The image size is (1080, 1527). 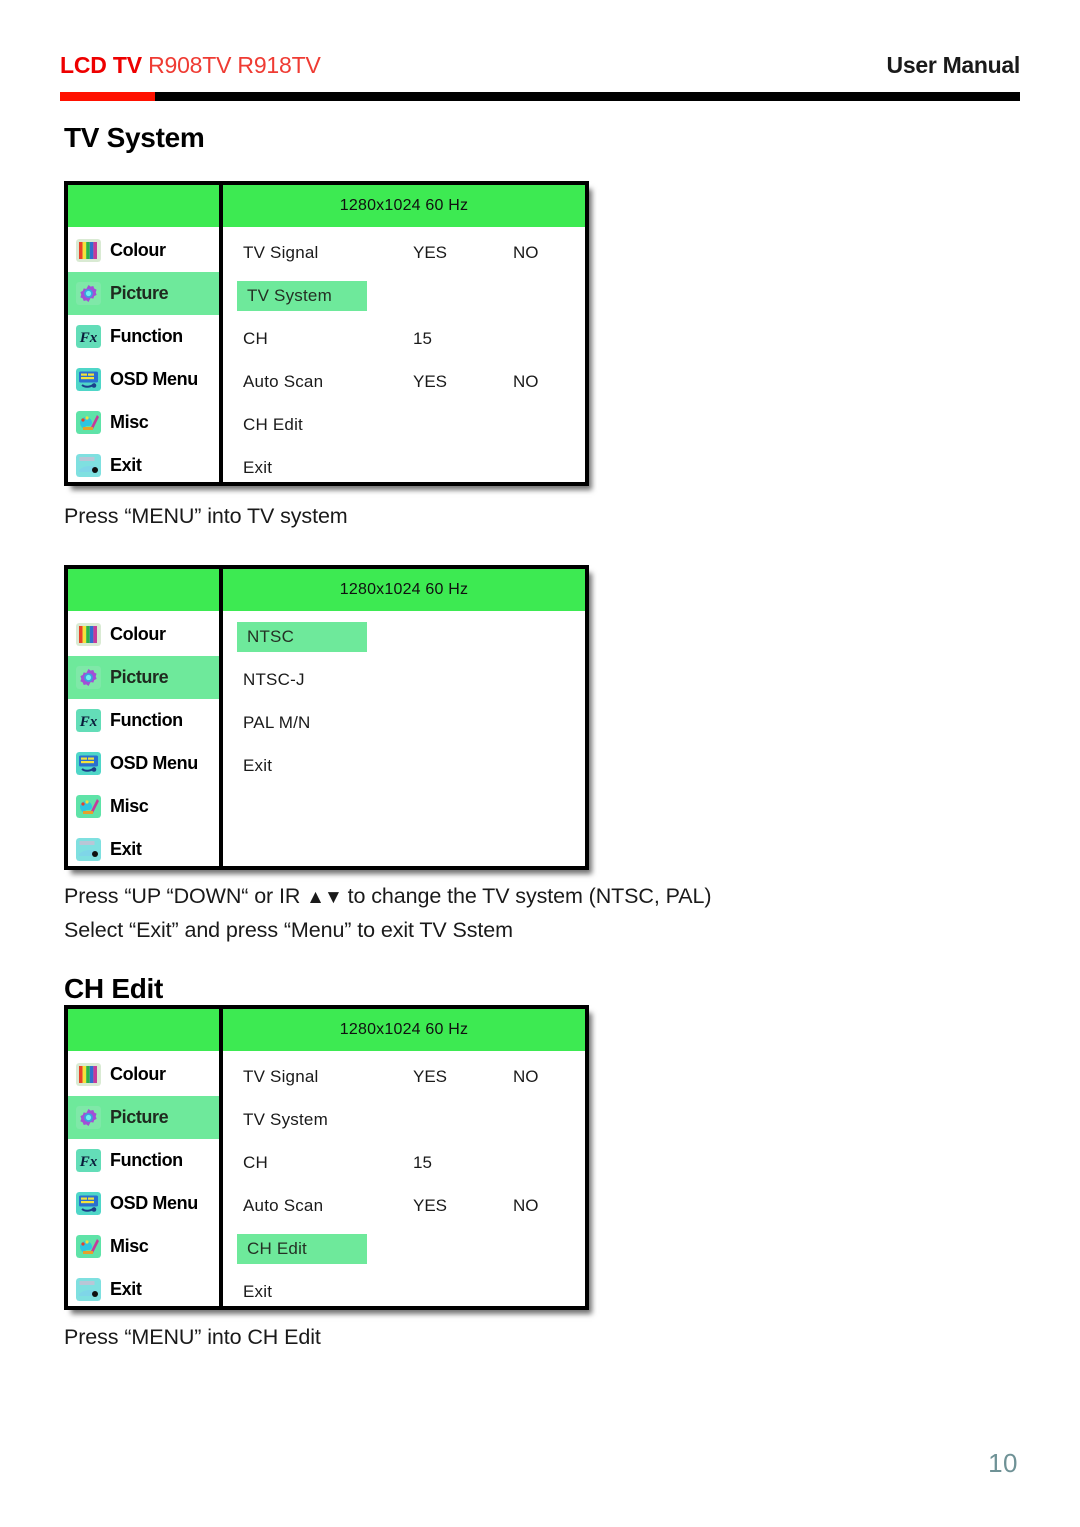 I want to click on osd-resolution-header: 1280x1024 60 Hz, so click(x=404, y=206).